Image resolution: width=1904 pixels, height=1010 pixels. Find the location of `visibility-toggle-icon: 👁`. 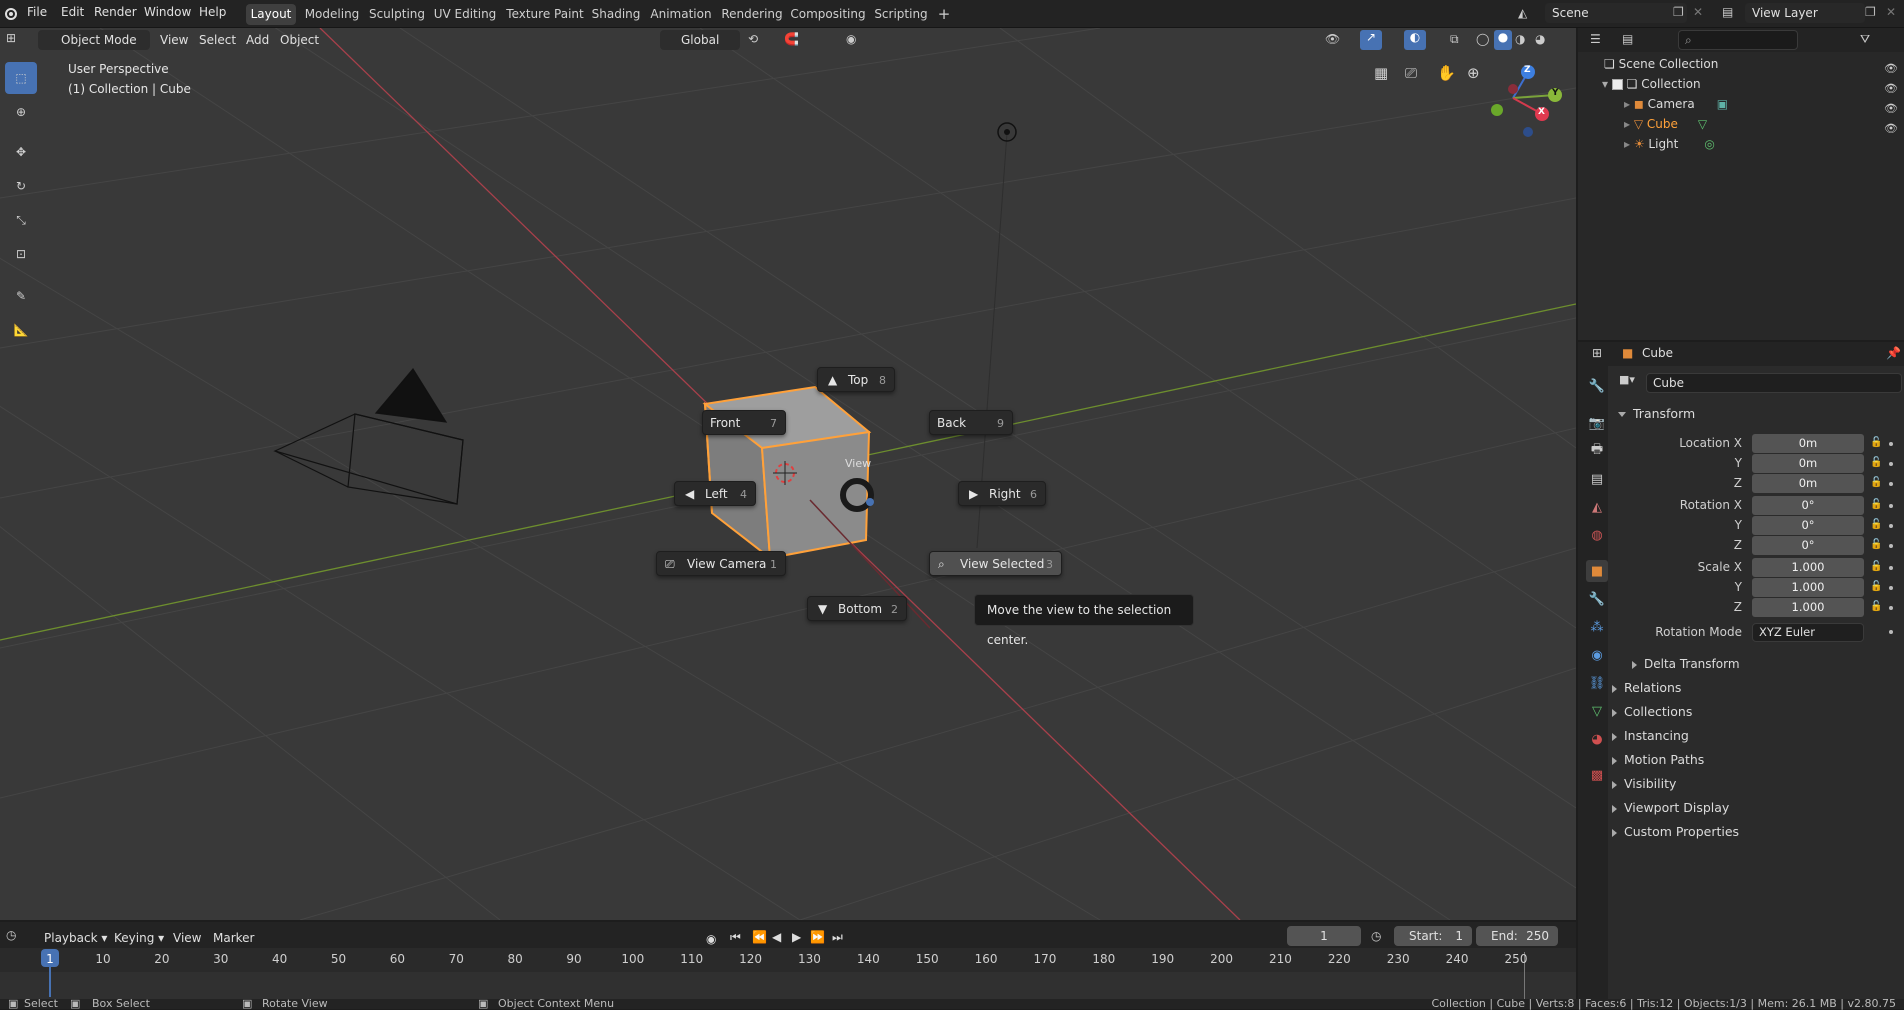

visibility-toggle-icon: 👁 is located at coordinates (1332, 39).